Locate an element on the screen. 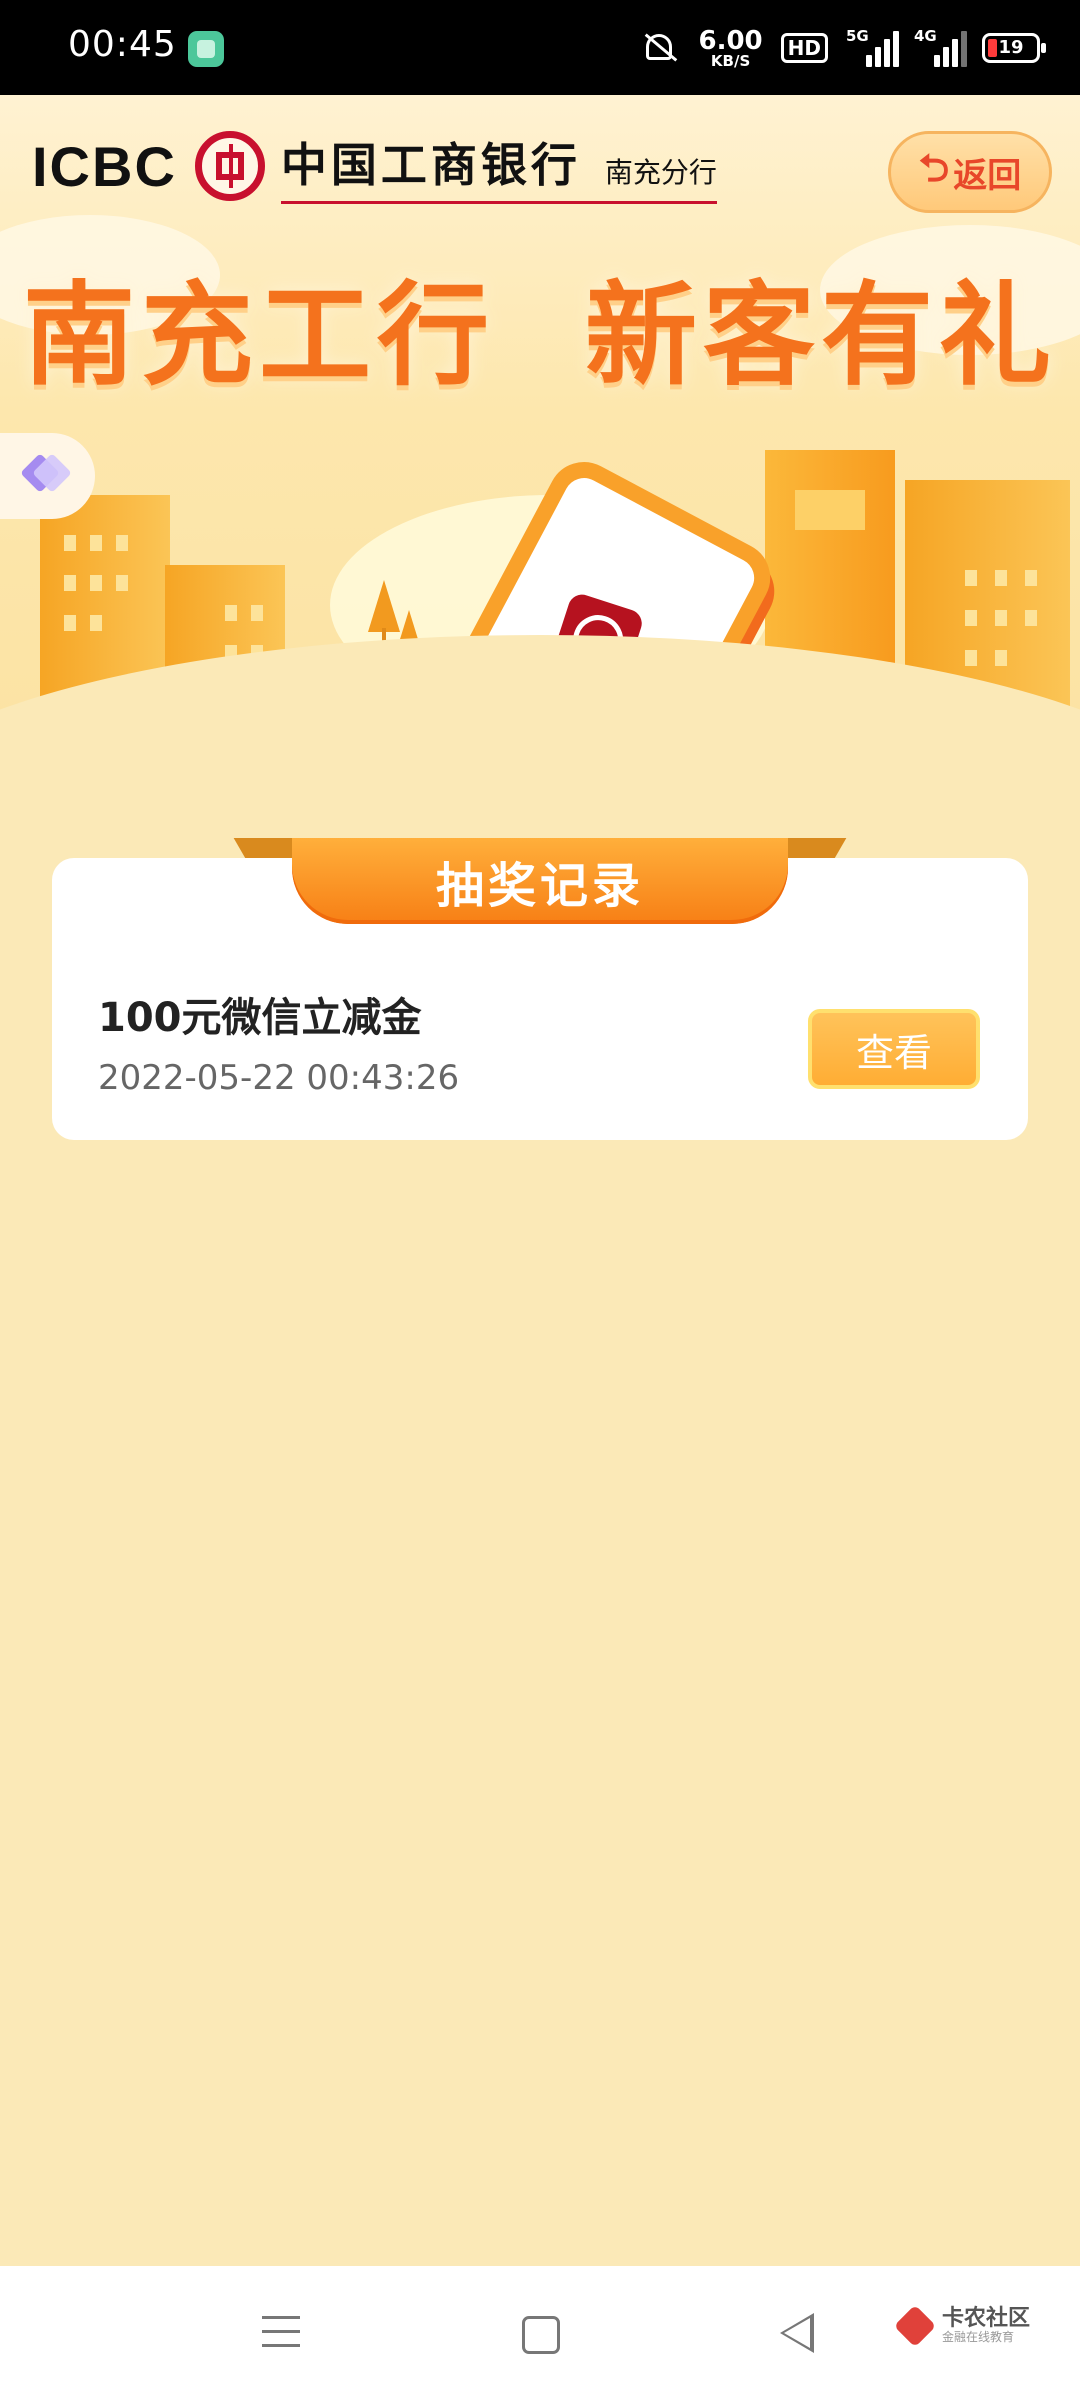  return-arrow-icon: ⮌ is located at coordinates (934, 167).